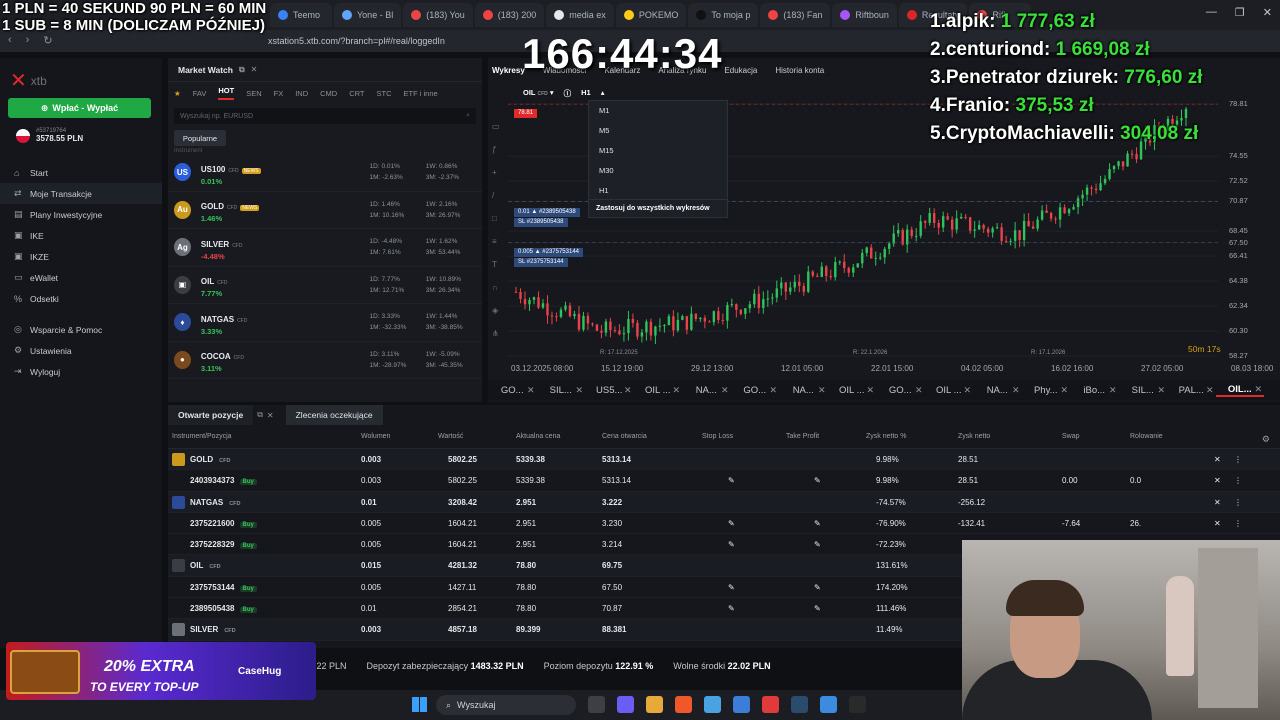 This screenshot has height=720, width=1280. What do you see at coordinates (254, 69) in the screenshot?
I see `close-panel-icon: ✕` at bounding box center [254, 69].